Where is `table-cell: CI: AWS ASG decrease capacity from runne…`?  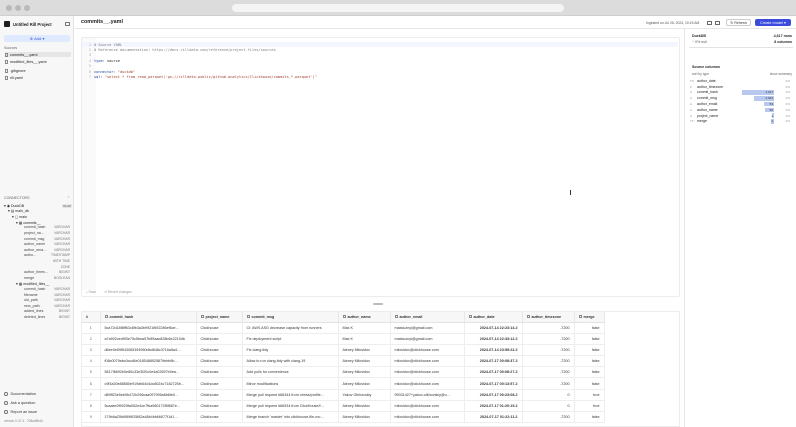 table-cell: CI: AWS ASG decrease capacity from runne… is located at coordinates (290, 328).